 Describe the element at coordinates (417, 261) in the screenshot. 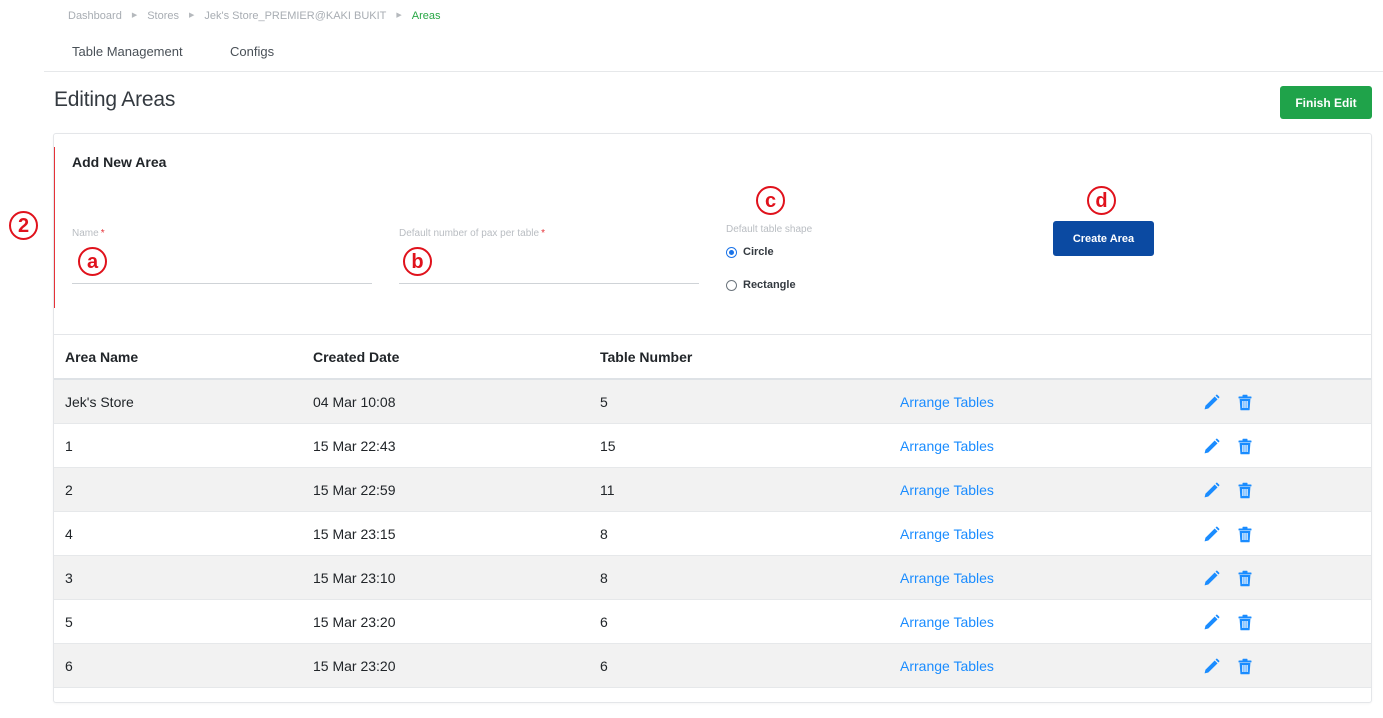

I see `annotation-marker-b: b` at that location.